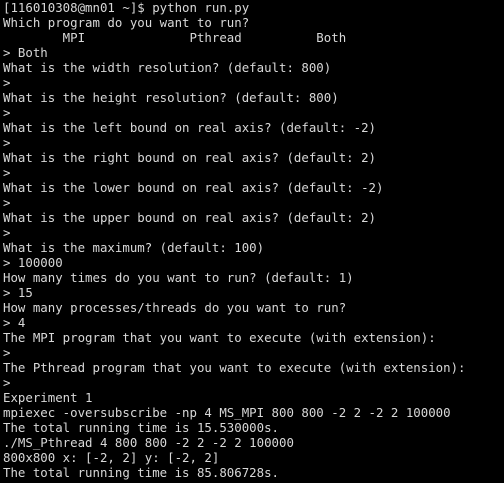 The height and width of the screenshot is (483, 504). I want to click on upper-bound-answer: >, so click(7, 232).